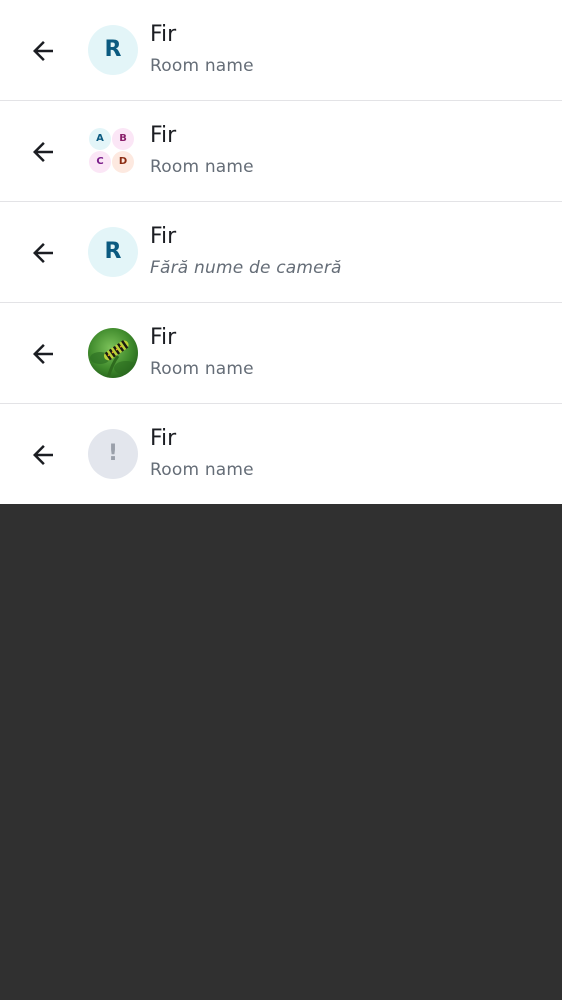 This screenshot has width=562, height=1000. I want to click on room-header-row: R Fir Fără nume de cameră, so click(281, 252).